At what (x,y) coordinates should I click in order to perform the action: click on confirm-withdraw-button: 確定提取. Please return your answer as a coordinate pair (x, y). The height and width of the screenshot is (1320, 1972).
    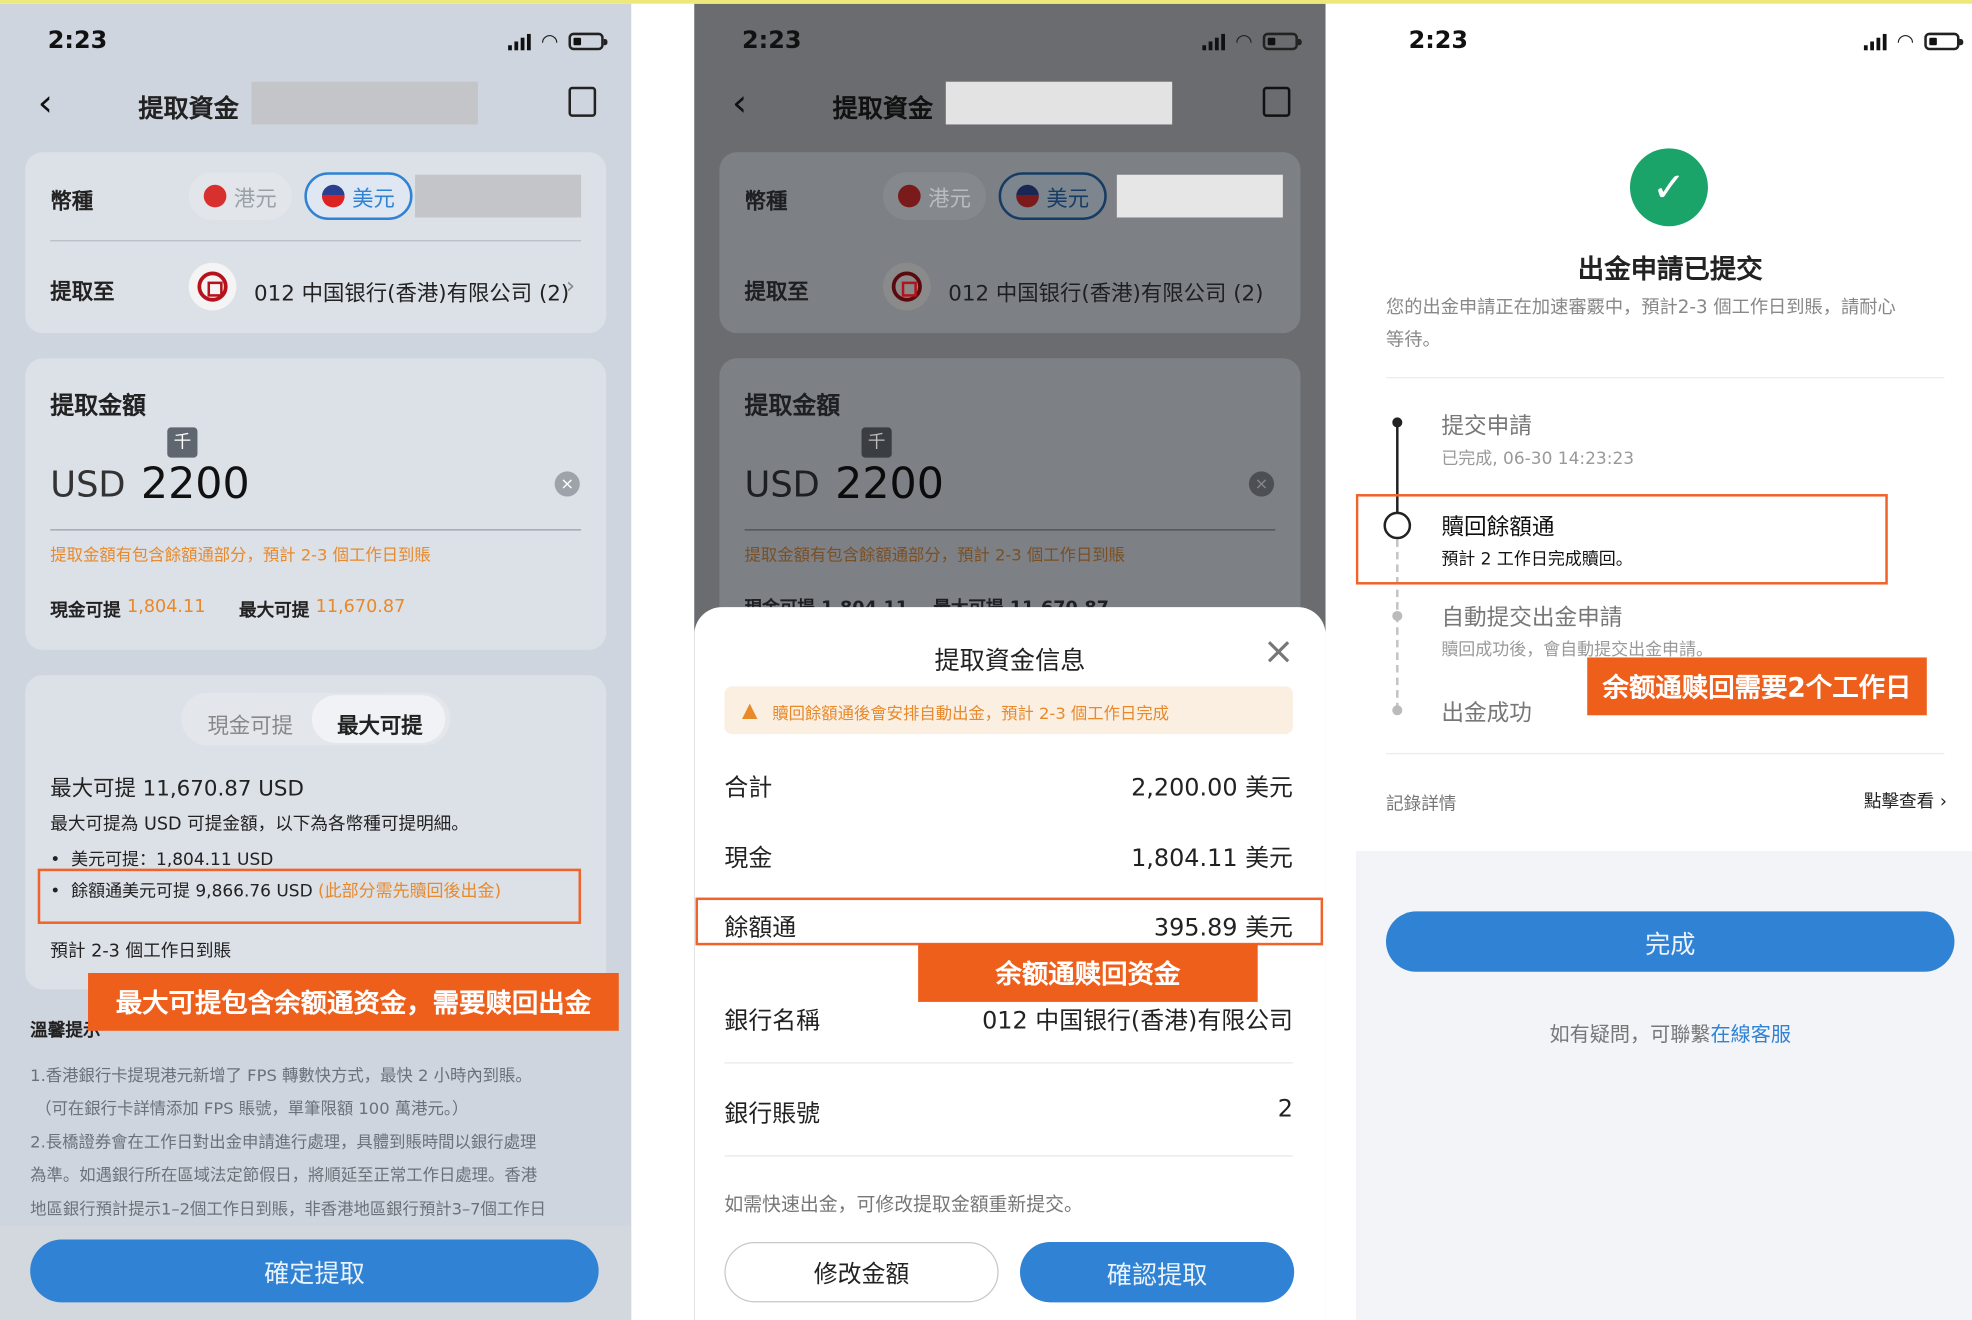
    Looking at the image, I should click on (314, 1271).